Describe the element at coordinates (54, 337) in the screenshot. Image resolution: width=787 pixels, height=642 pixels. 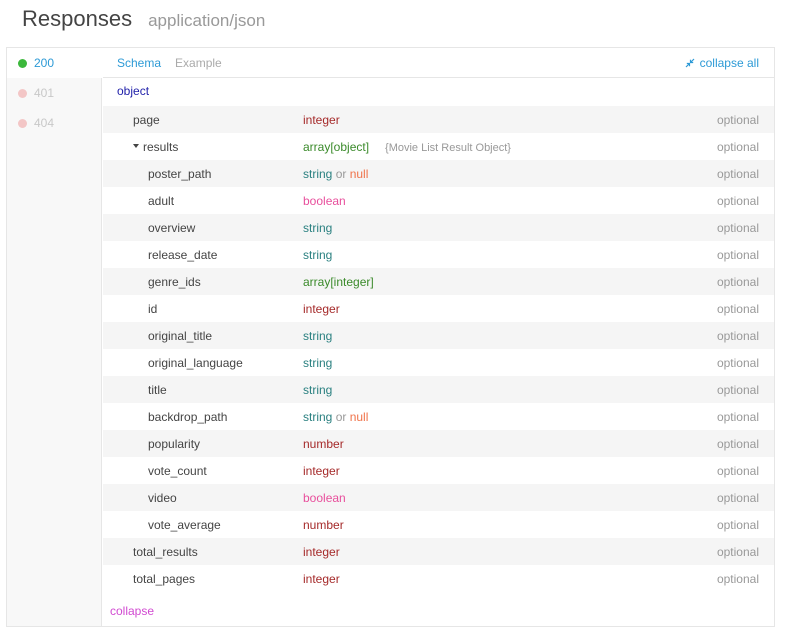
I see `status-code-list: 200 401 404` at that location.